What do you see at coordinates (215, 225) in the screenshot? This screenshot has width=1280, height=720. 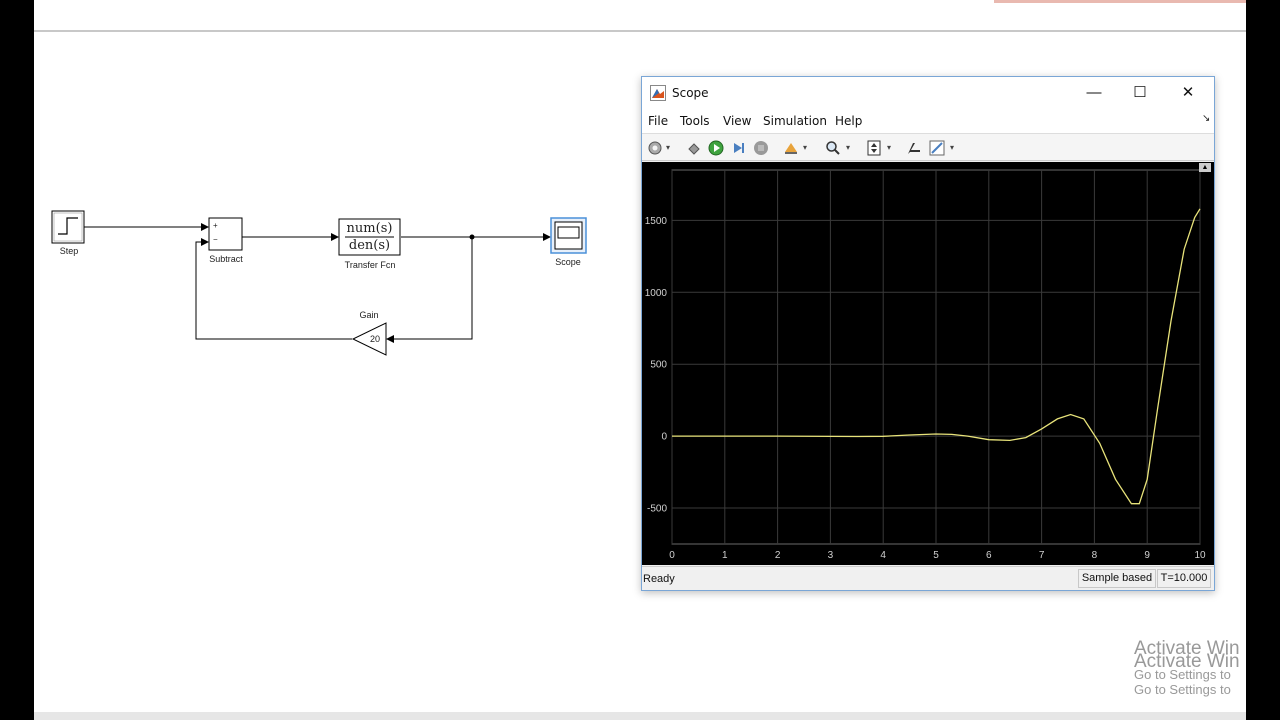 I see `subtract-plus-sign: +` at bounding box center [215, 225].